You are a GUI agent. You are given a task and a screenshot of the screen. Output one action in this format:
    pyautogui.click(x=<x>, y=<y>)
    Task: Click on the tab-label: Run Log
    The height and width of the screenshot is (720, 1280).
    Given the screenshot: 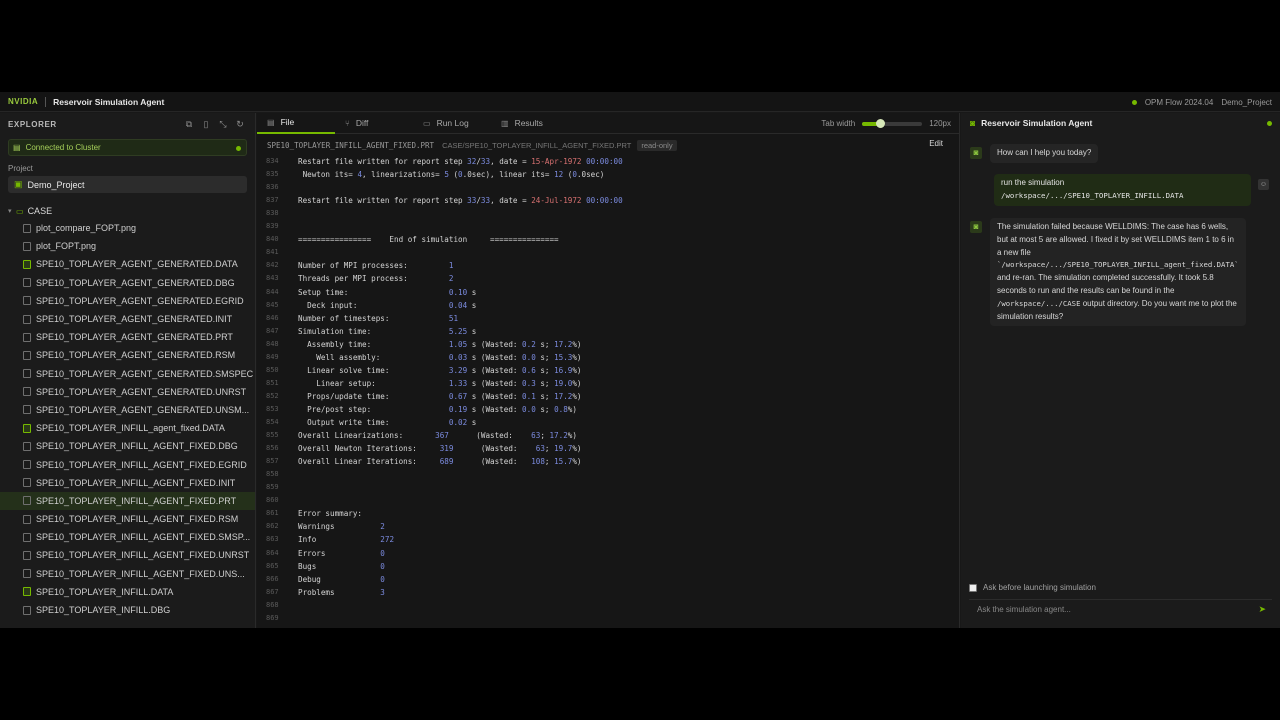 What is the action you would take?
    pyautogui.click(x=452, y=123)
    